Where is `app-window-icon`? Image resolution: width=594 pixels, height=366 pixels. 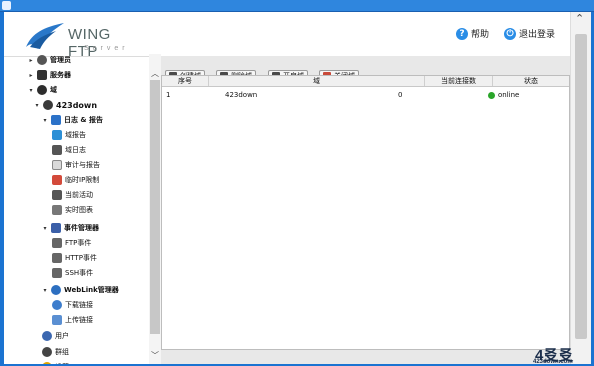
app-window-icon is located at coordinates (6, 5).